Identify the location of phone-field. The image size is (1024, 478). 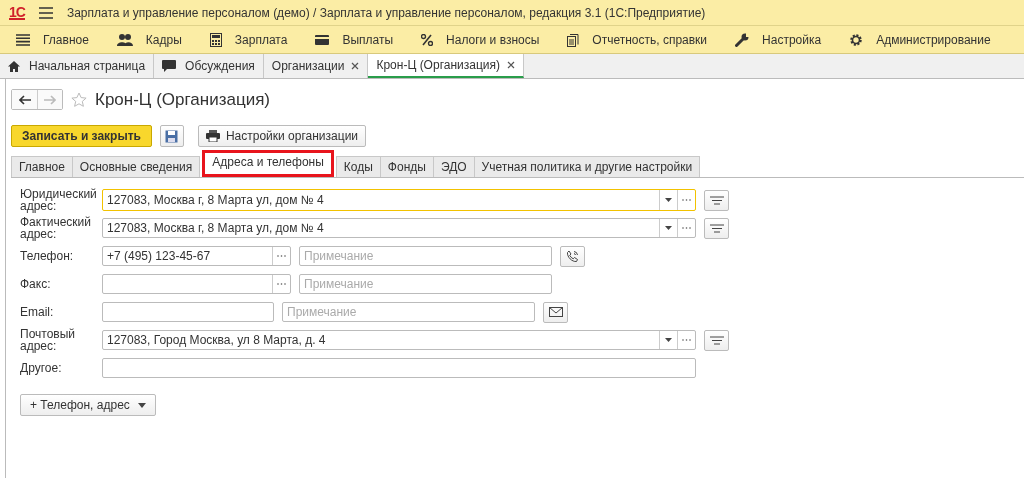
(196, 284).